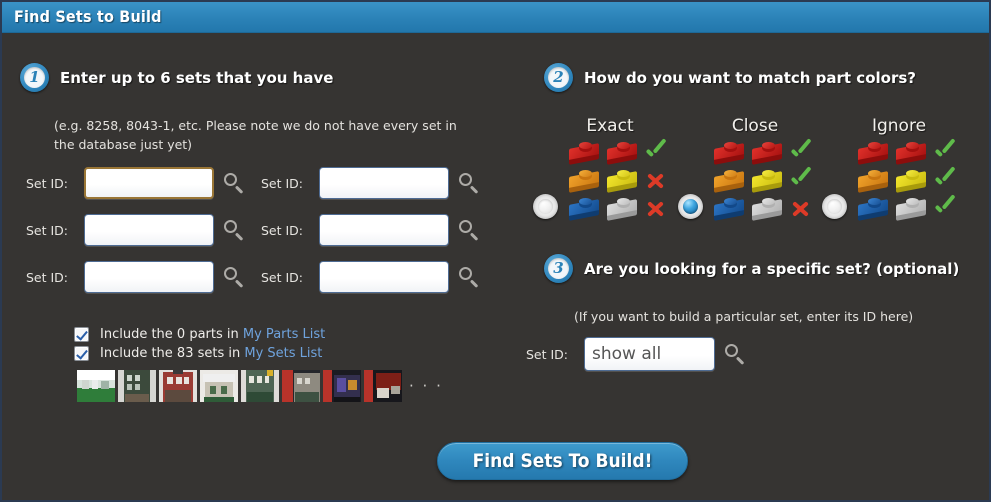 The width and height of the screenshot is (991, 502). I want to click on step-2-title: How do you want to match part colors?, so click(750, 77).